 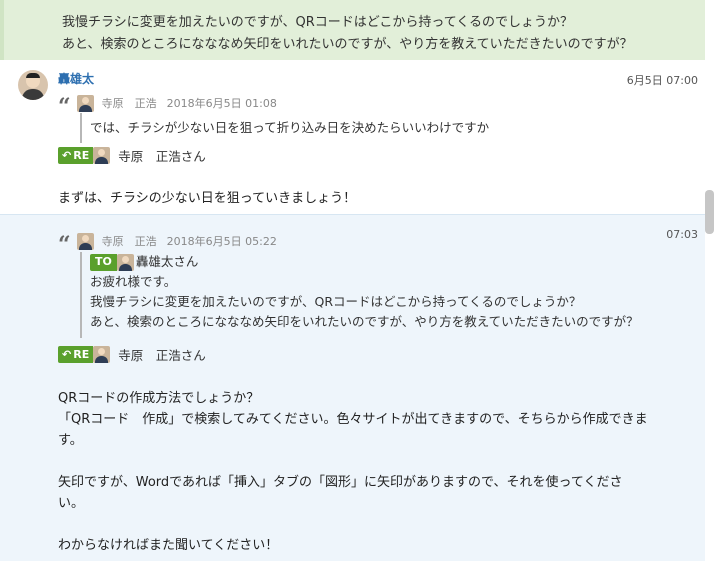 I want to click on to-badge: TO, so click(x=103, y=262).